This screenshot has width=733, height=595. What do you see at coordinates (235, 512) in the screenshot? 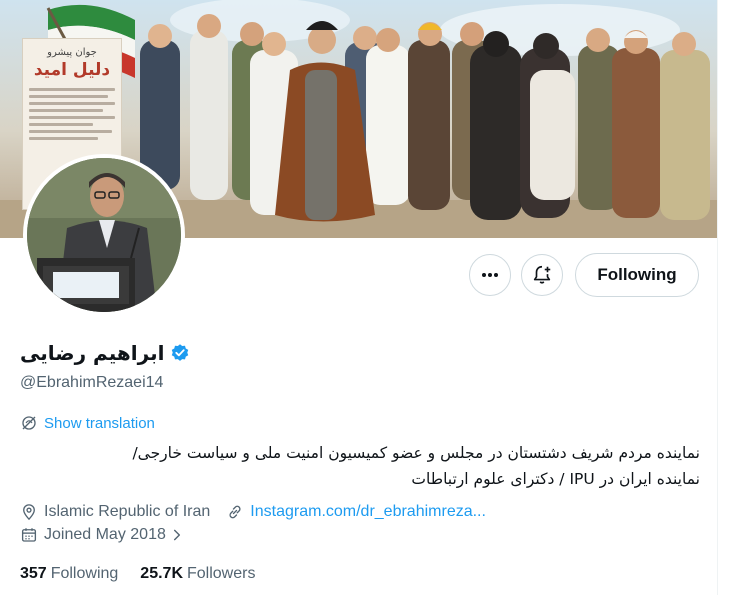
I see `link-icon` at bounding box center [235, 512].